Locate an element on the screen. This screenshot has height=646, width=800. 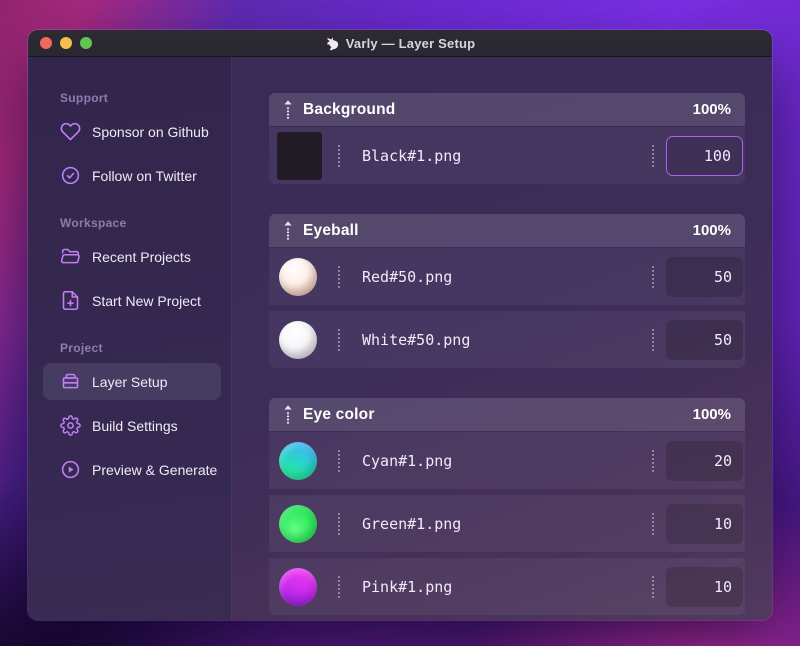
sidebar-item-label: Recent Projects is located at coordinates (141, 256).